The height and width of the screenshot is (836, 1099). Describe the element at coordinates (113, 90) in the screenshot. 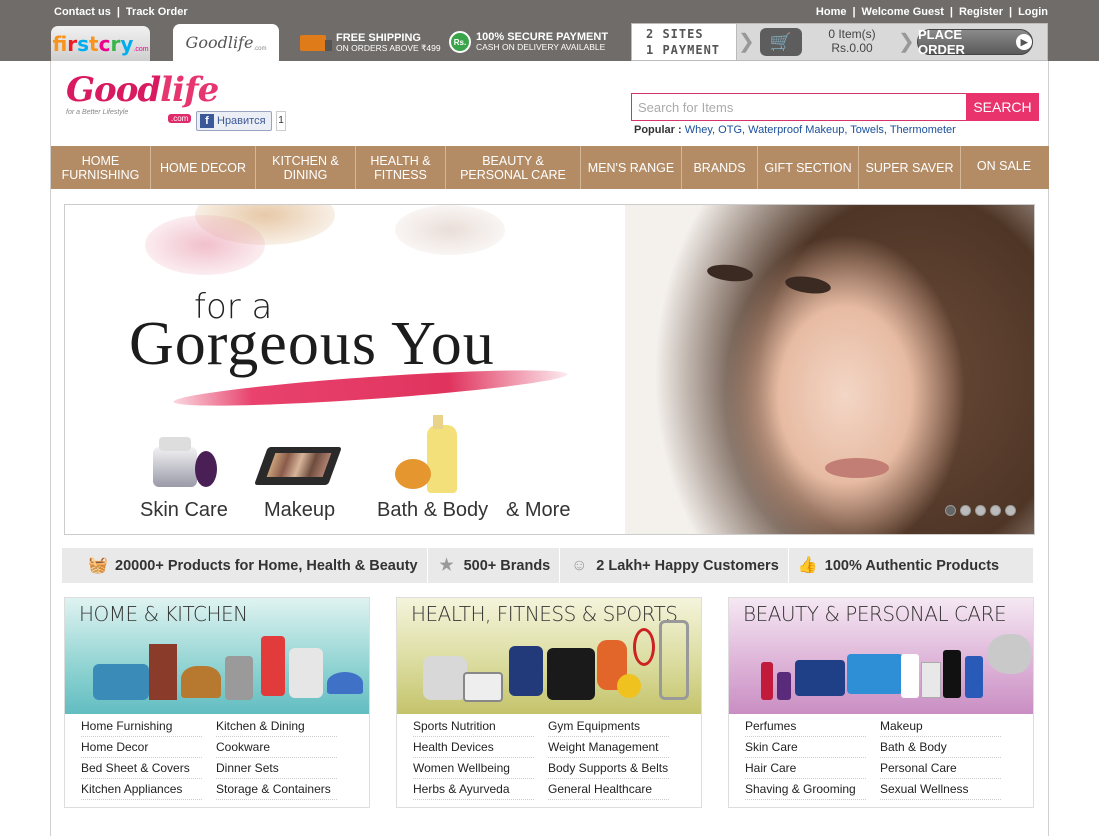

I see `logo-good: Good` at that location.